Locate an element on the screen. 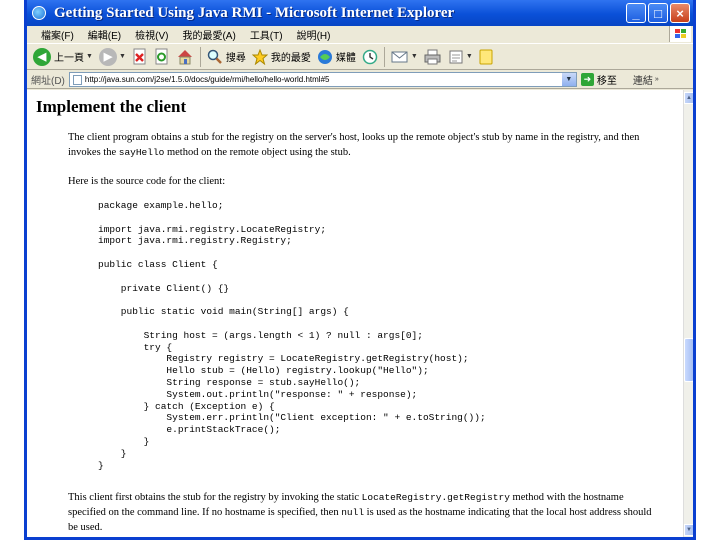 The width and height of the screenshot is (720, 540). search-label: 搜尋 is located at coordinates (235, 58).